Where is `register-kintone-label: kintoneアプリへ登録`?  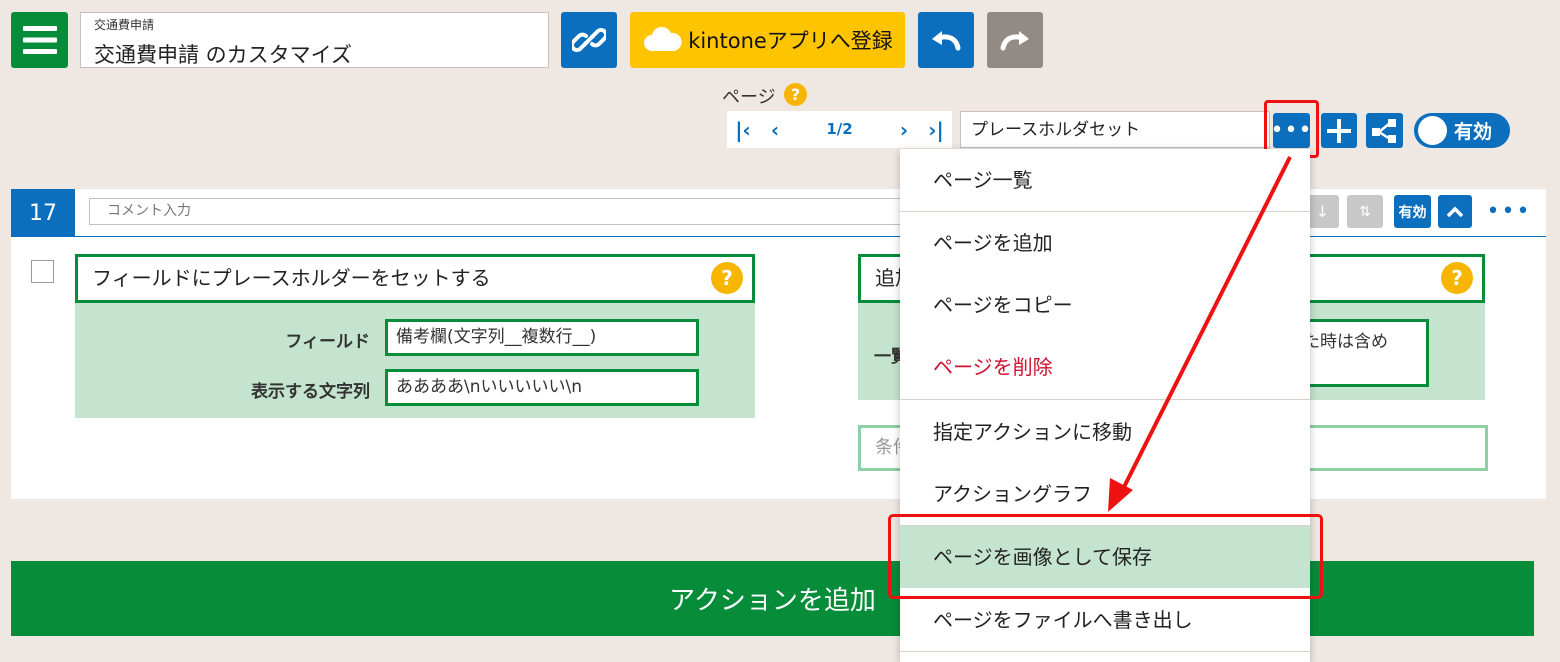 register-kintone-label: kintoneアプリへ登録 is located at coordinates (790, 41).